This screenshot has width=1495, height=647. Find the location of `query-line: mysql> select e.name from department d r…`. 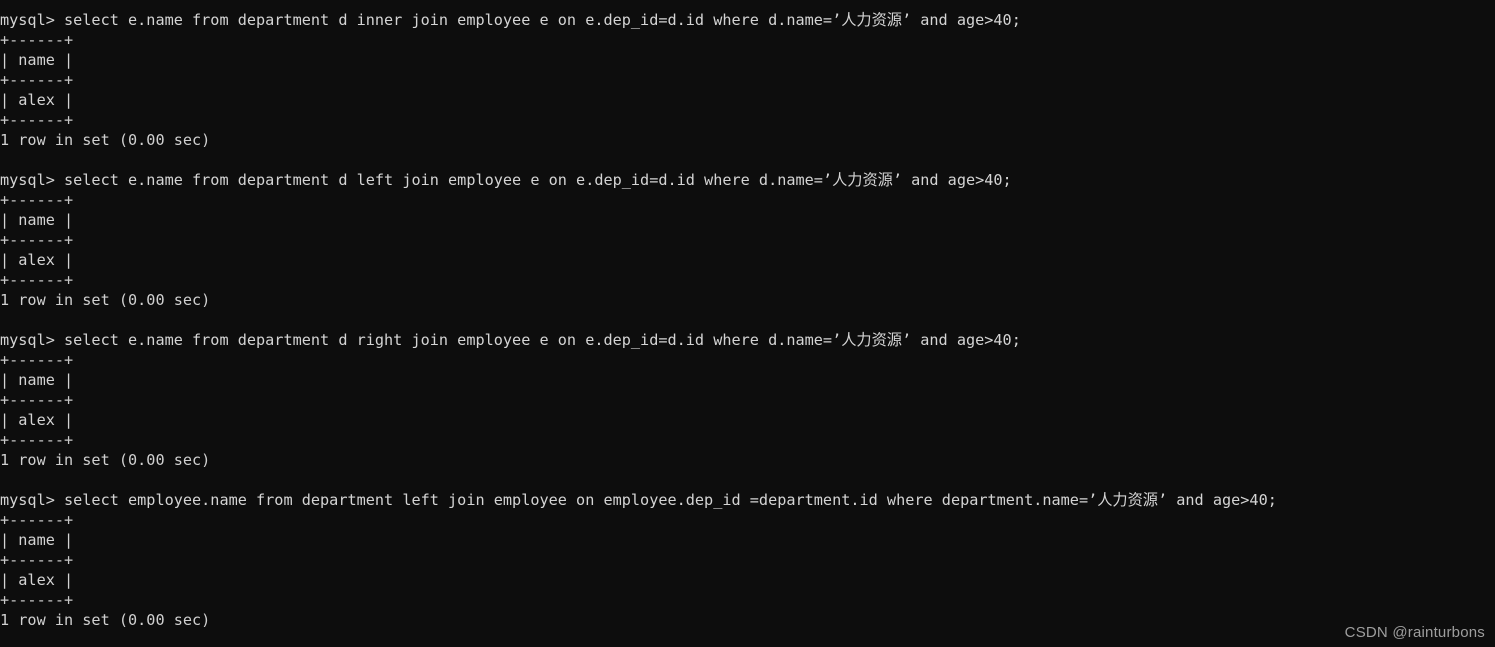

query-line: mysql> select e.name from department d r… is located at coordinates (747, 340).